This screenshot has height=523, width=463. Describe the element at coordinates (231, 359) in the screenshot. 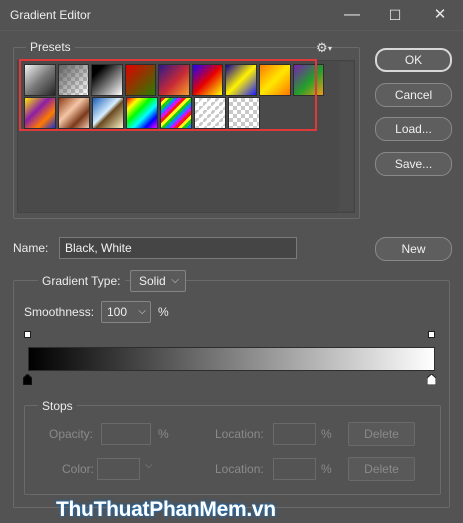

I see `gradient-preview-bar` at that location.